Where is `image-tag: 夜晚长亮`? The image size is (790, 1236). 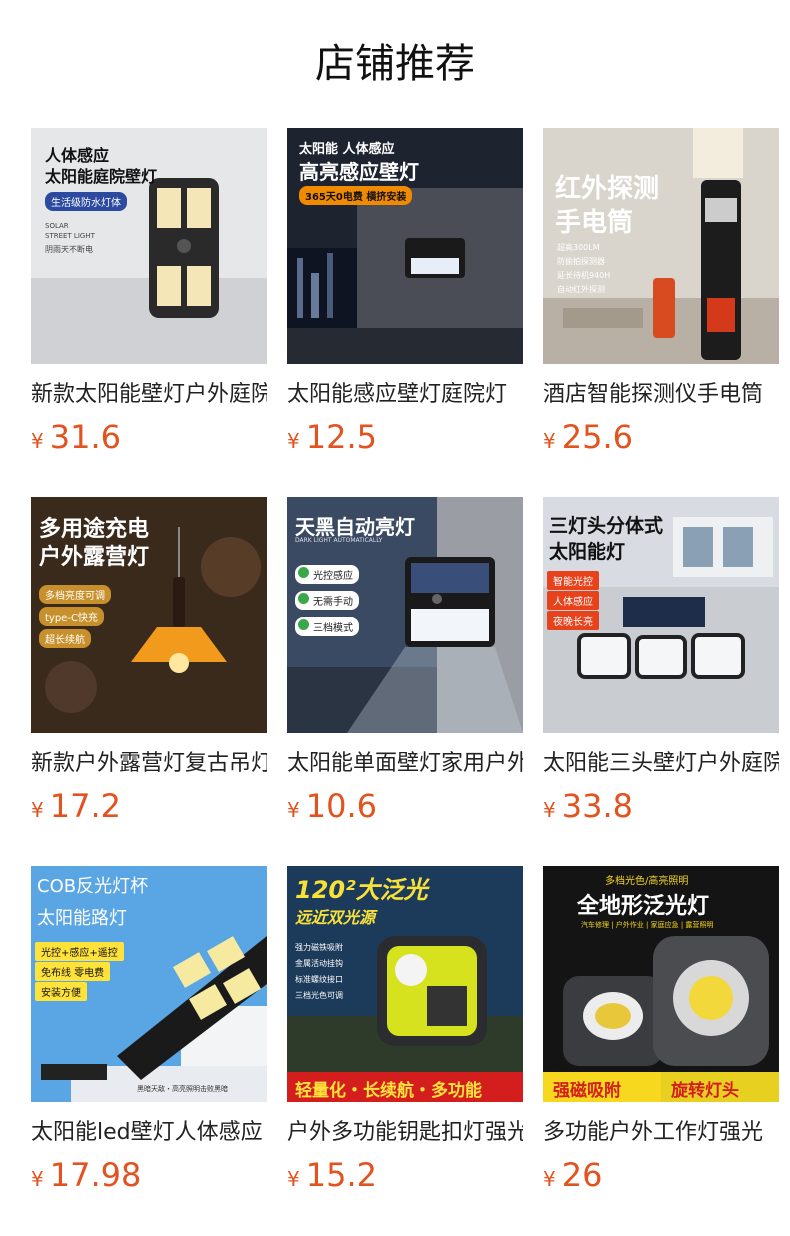
image-tag: 夜晚长亮 is located at coordinates (573, 620).